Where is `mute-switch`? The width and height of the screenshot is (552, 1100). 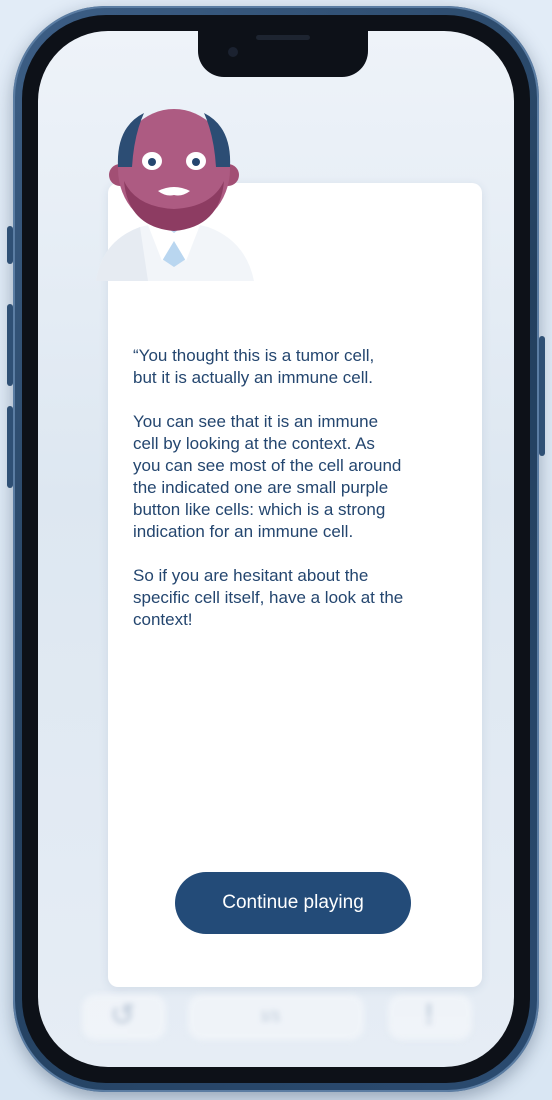 mute-switch is located at coordinates (10, 245).